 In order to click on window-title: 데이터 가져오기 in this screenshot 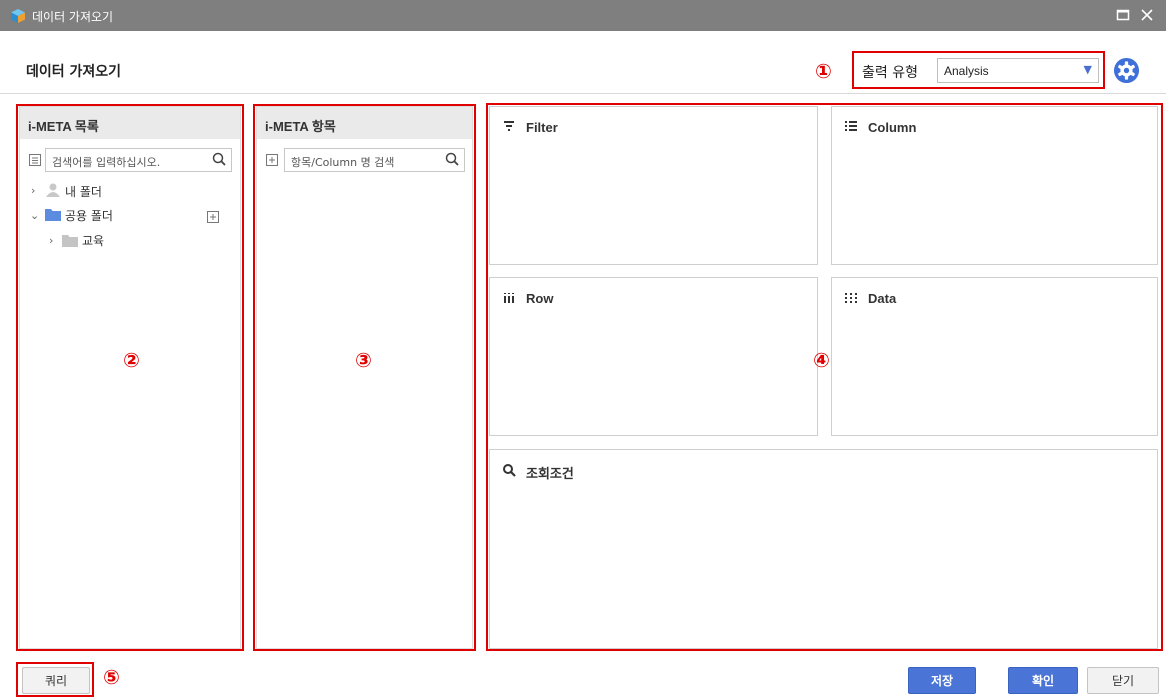, I will do `click(73, 17)`.